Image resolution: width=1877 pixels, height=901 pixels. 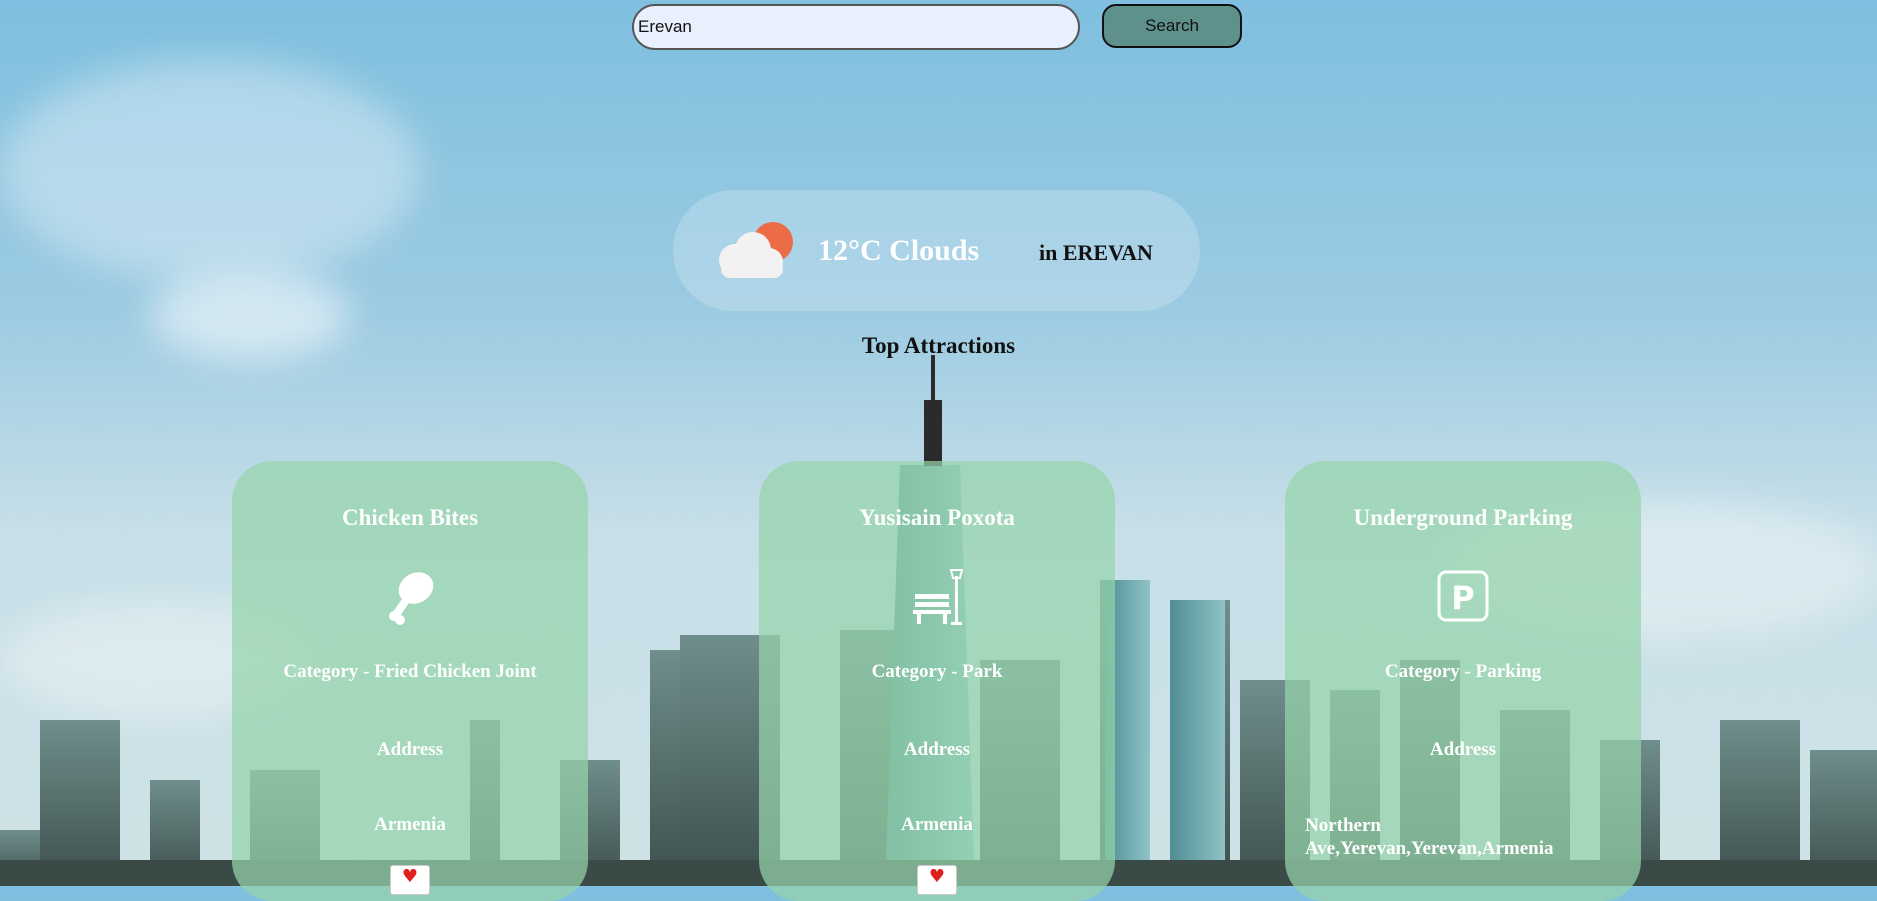 I want to click on search-button: Search, so click(x=1172, y=26).